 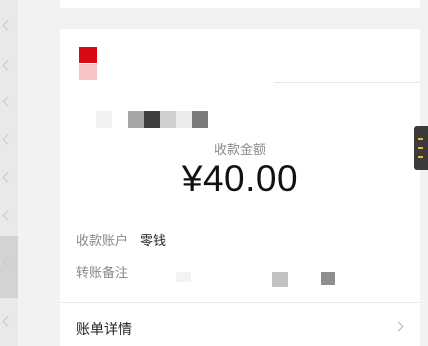 I want to click on bill-details-link: 账单详情, so click(x=104, y=329).